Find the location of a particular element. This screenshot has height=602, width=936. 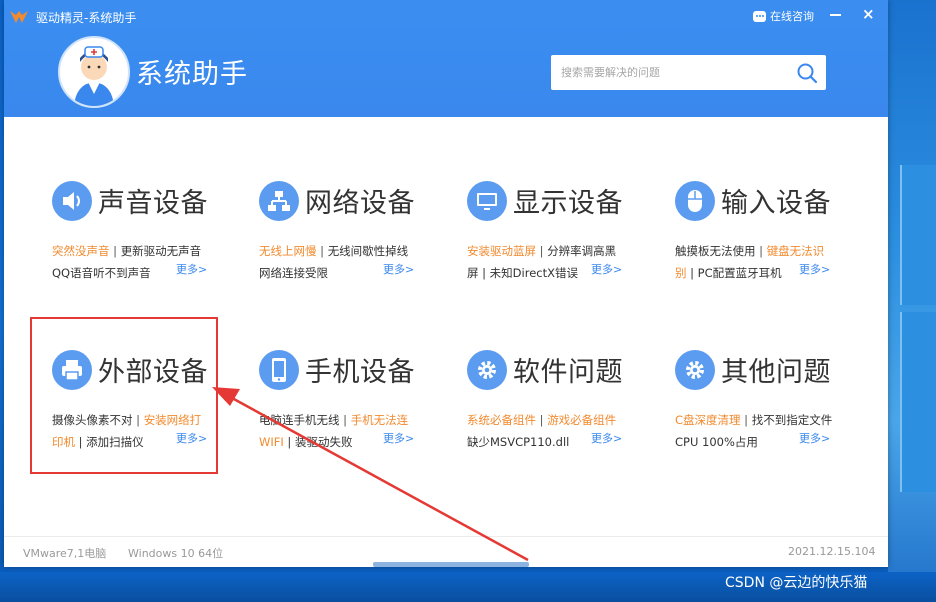

issue-link: 触摸板无法使用 is located at coordinates (715, 251).